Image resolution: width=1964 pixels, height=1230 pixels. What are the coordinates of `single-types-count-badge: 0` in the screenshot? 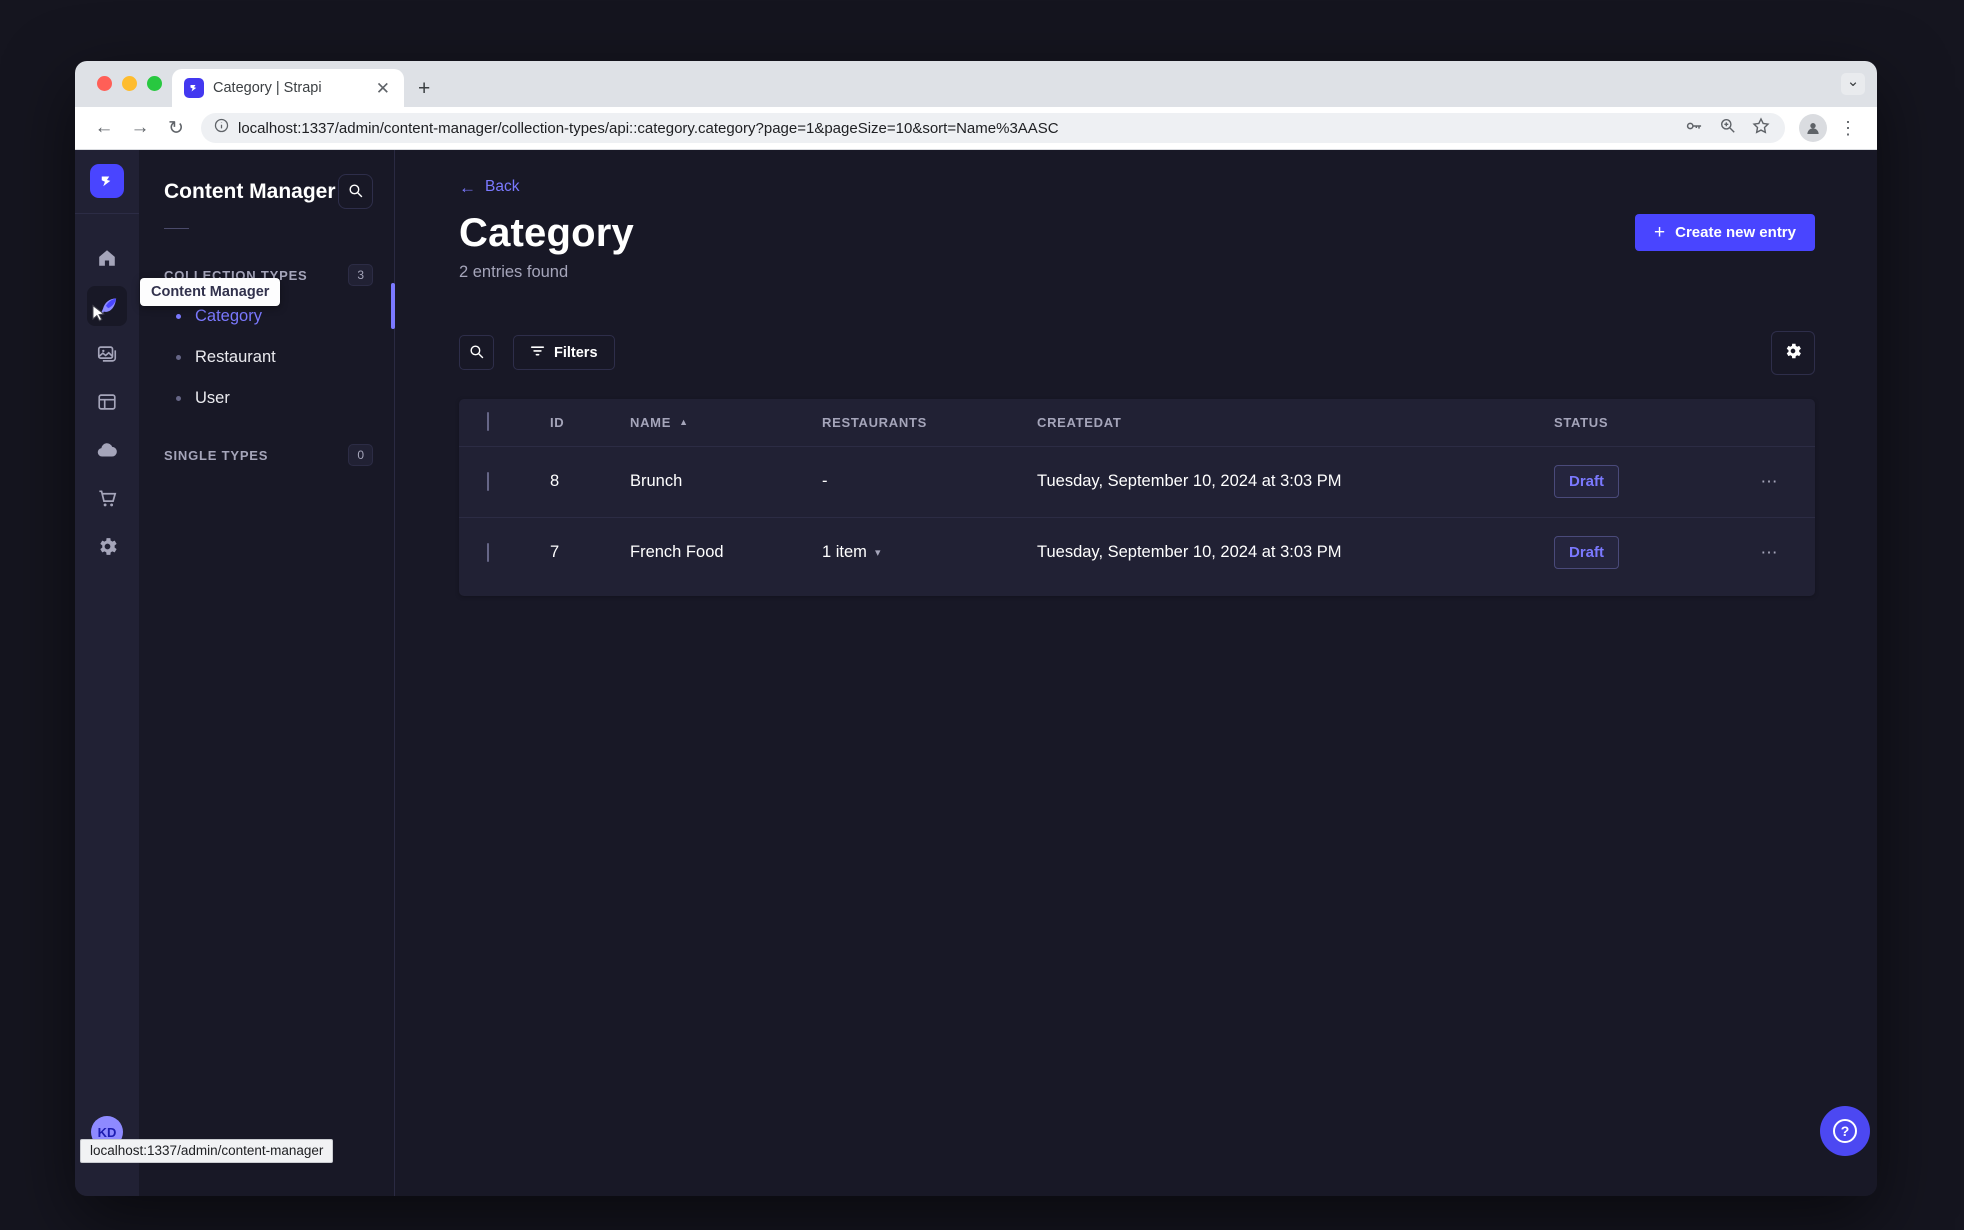 It's located at (360, 455).